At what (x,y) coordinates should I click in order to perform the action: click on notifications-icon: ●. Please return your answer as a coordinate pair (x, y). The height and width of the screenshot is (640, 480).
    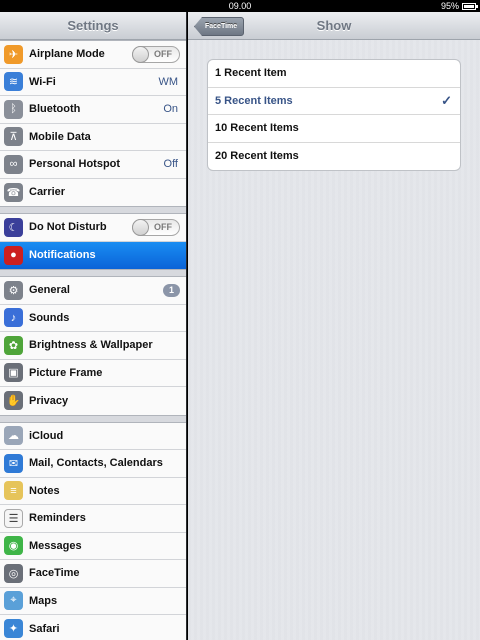
    Looking at the image, I should click on (13, 255).